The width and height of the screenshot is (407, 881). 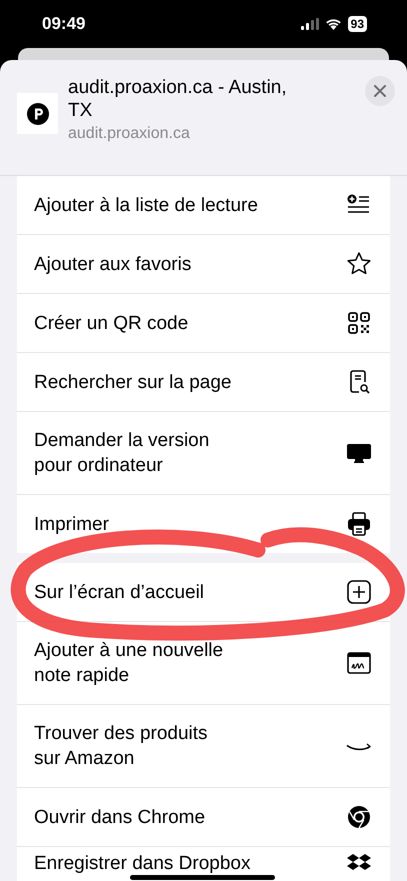 I want to click on action-row: Trouver des produits sur Amazon, so click(x=203, y=746).